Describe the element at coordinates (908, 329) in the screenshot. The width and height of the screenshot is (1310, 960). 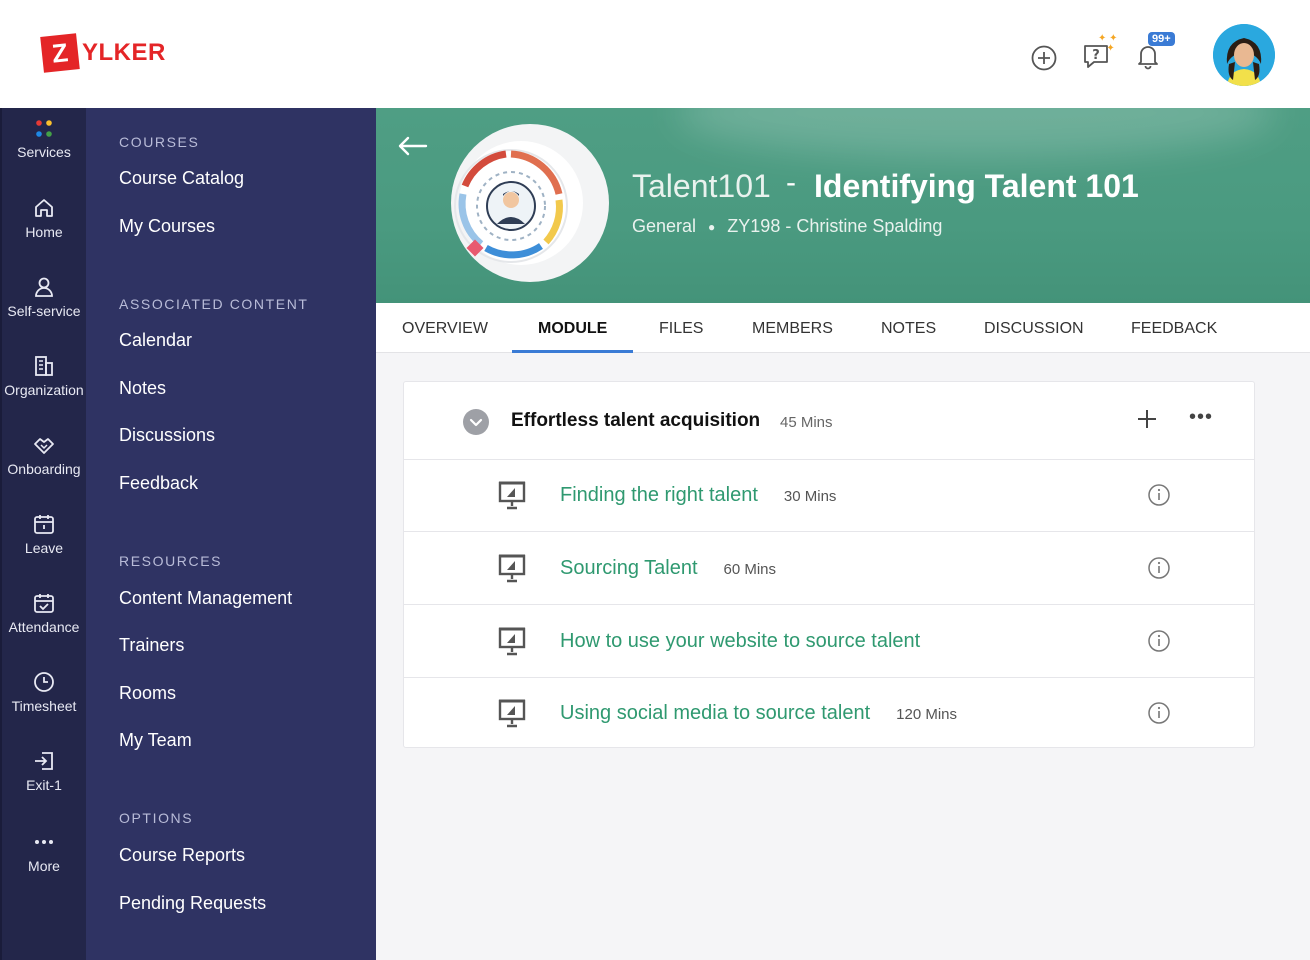
I see `tab-notes: NOTES` at that location.